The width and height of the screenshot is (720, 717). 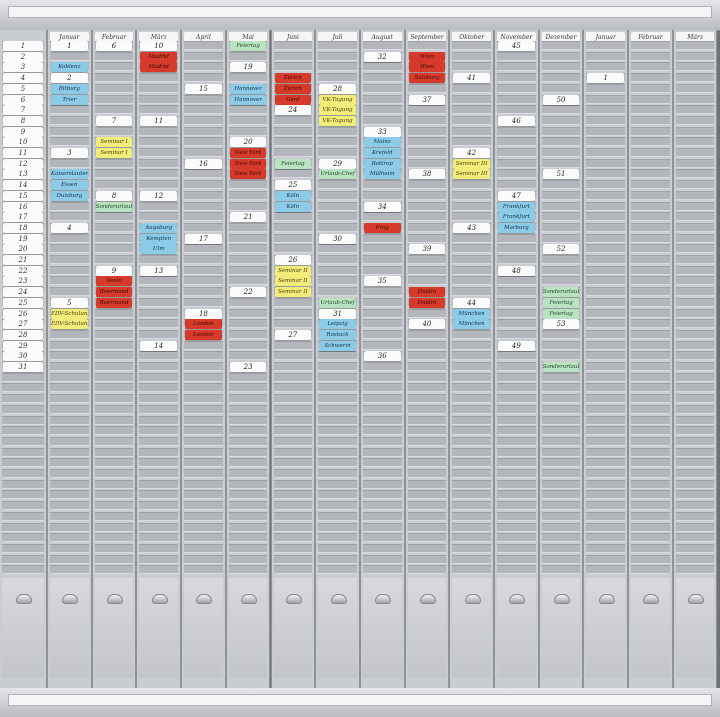 I want to click on week-number-card: 29, so click(x=337, y=163).